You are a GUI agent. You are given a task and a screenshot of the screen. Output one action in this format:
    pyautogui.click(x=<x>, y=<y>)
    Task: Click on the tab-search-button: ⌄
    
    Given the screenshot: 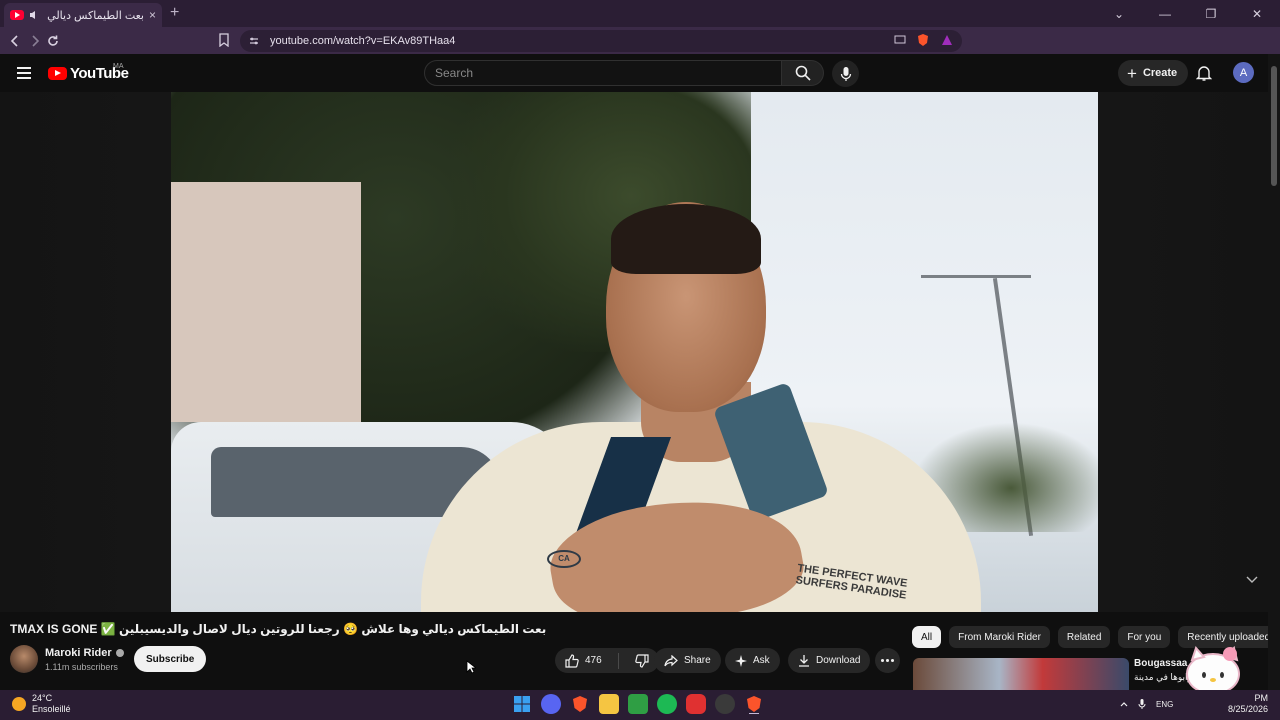 What is the action you would take?
    pyautogui.click(x=1119, y=14)
    